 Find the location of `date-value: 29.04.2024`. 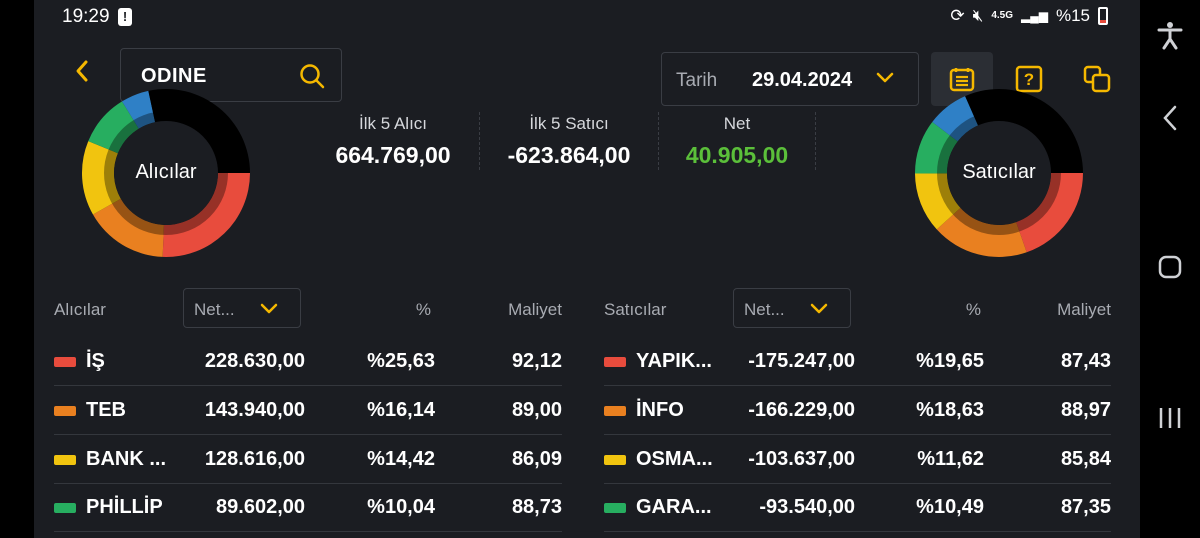

date-value: 29.04.2024 is located at coordinates (802, 80).